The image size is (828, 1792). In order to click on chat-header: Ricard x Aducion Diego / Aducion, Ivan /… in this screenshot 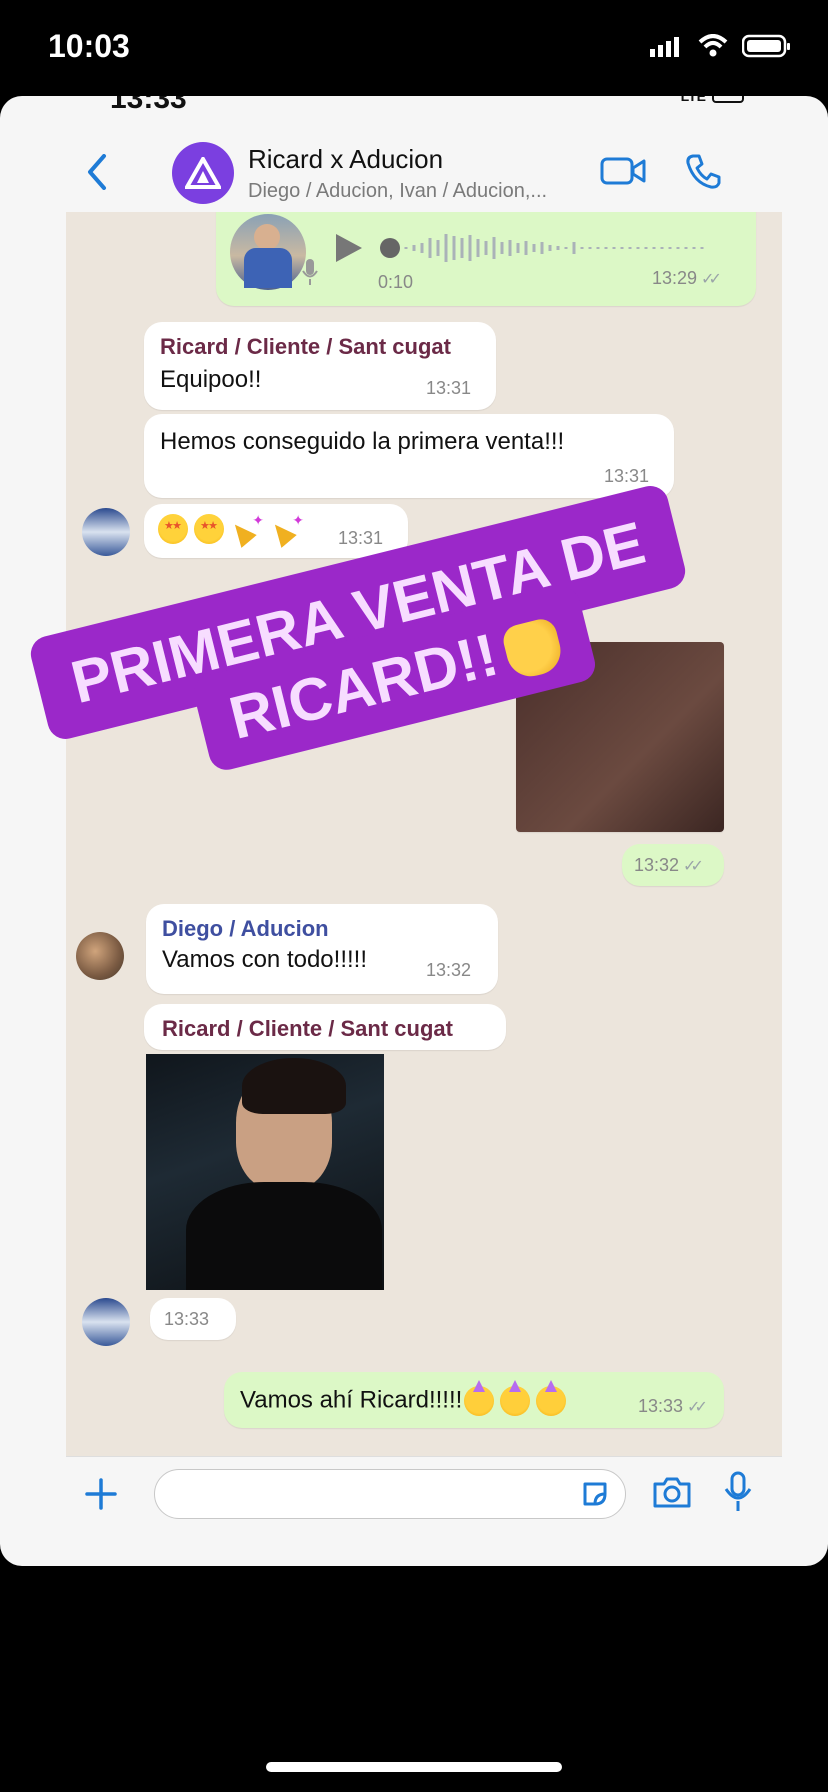, I will do `click(424, 170)`.